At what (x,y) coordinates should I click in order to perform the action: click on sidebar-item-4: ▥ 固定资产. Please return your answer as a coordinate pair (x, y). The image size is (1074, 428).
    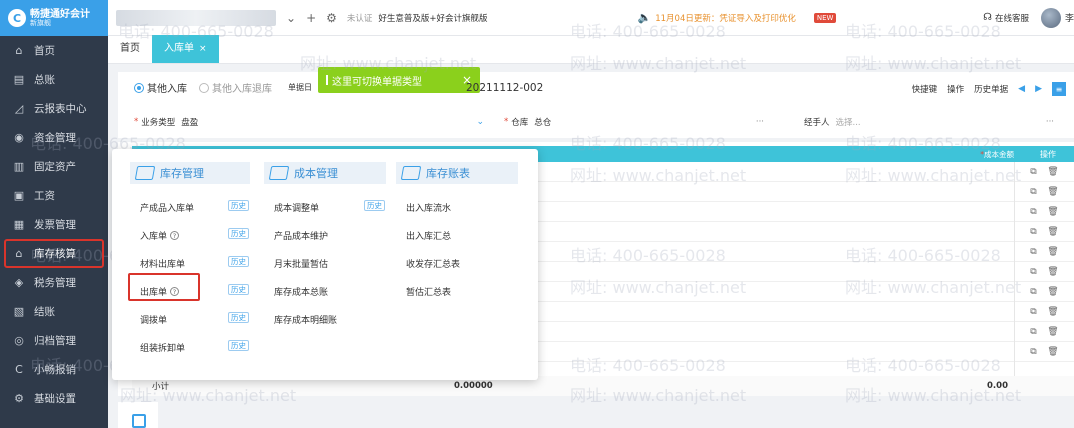
    Looking at the image, I should click on (54, 166).